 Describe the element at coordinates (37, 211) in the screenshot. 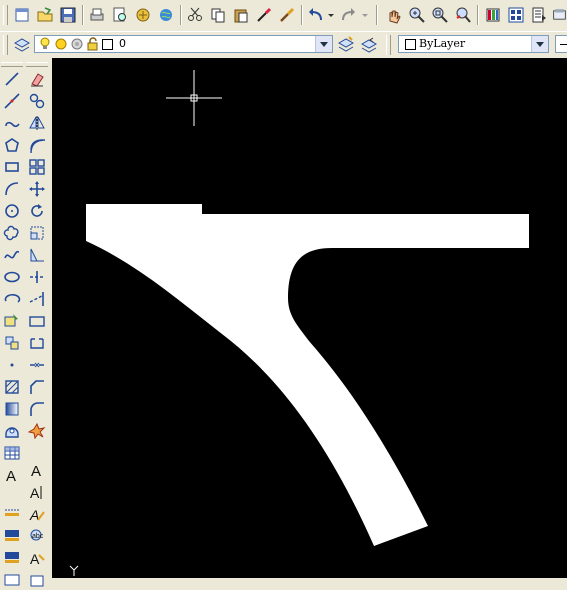

I see `rotate-icon` at that location.